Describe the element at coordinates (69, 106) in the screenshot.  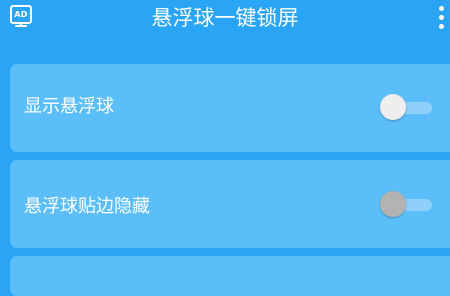
I see `setting-label: 显示悬浮球` at that location.